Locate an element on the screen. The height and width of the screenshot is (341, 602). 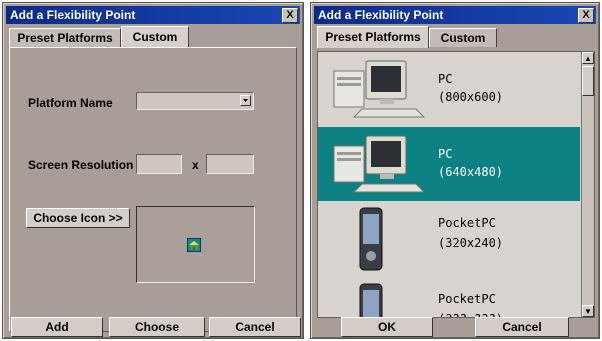
icon-preview-box is located at coordinates (195, 244).